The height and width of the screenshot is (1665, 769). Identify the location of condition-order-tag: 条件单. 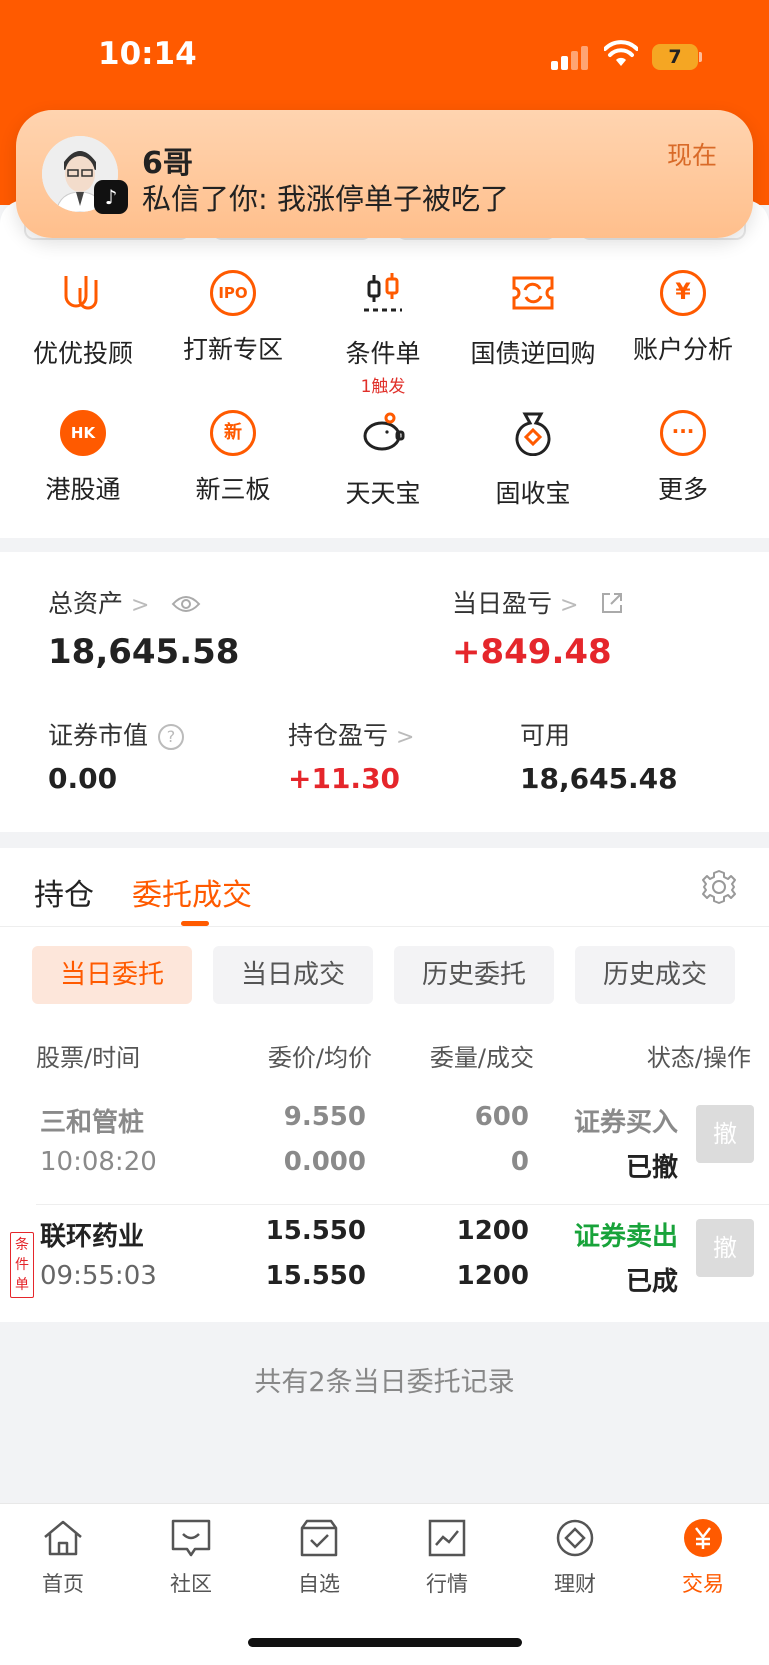
(22, 1265).